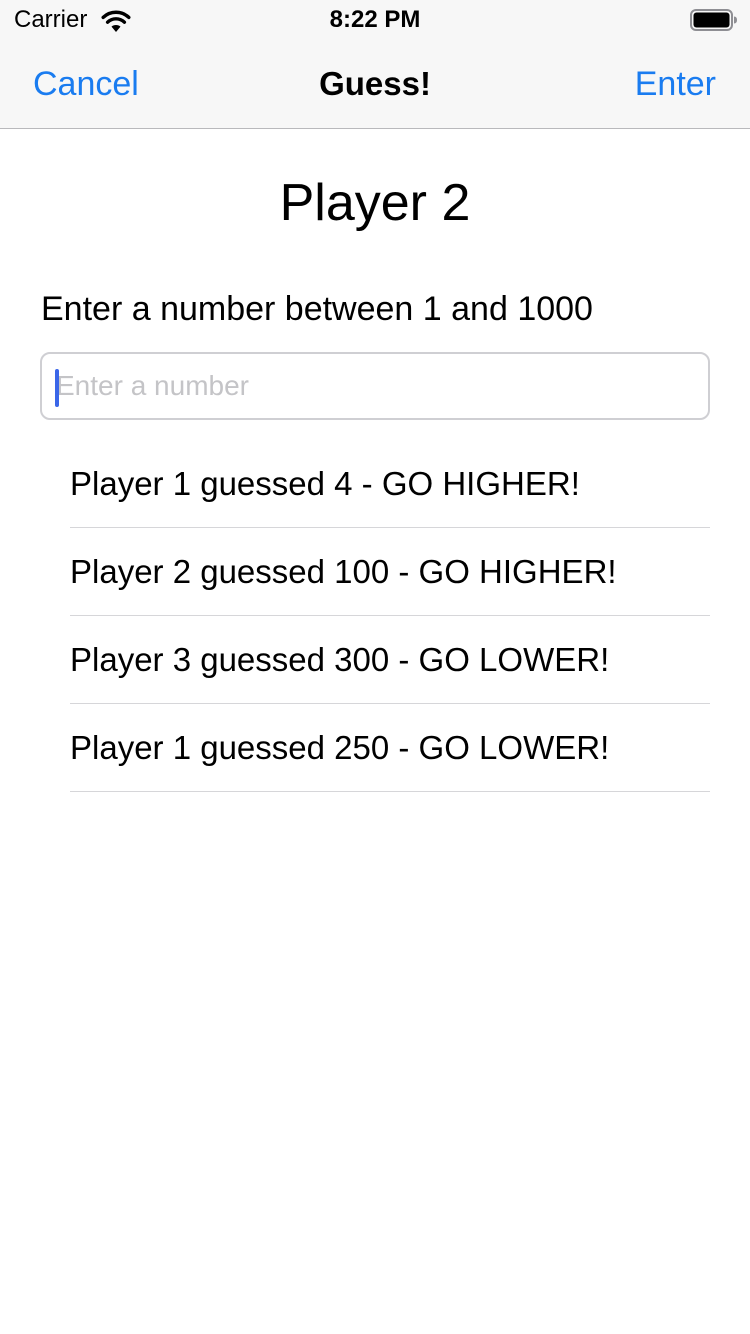  Describe the element at coordinates (713, 20) in the screenshot. I see `battery-icon` at that location.